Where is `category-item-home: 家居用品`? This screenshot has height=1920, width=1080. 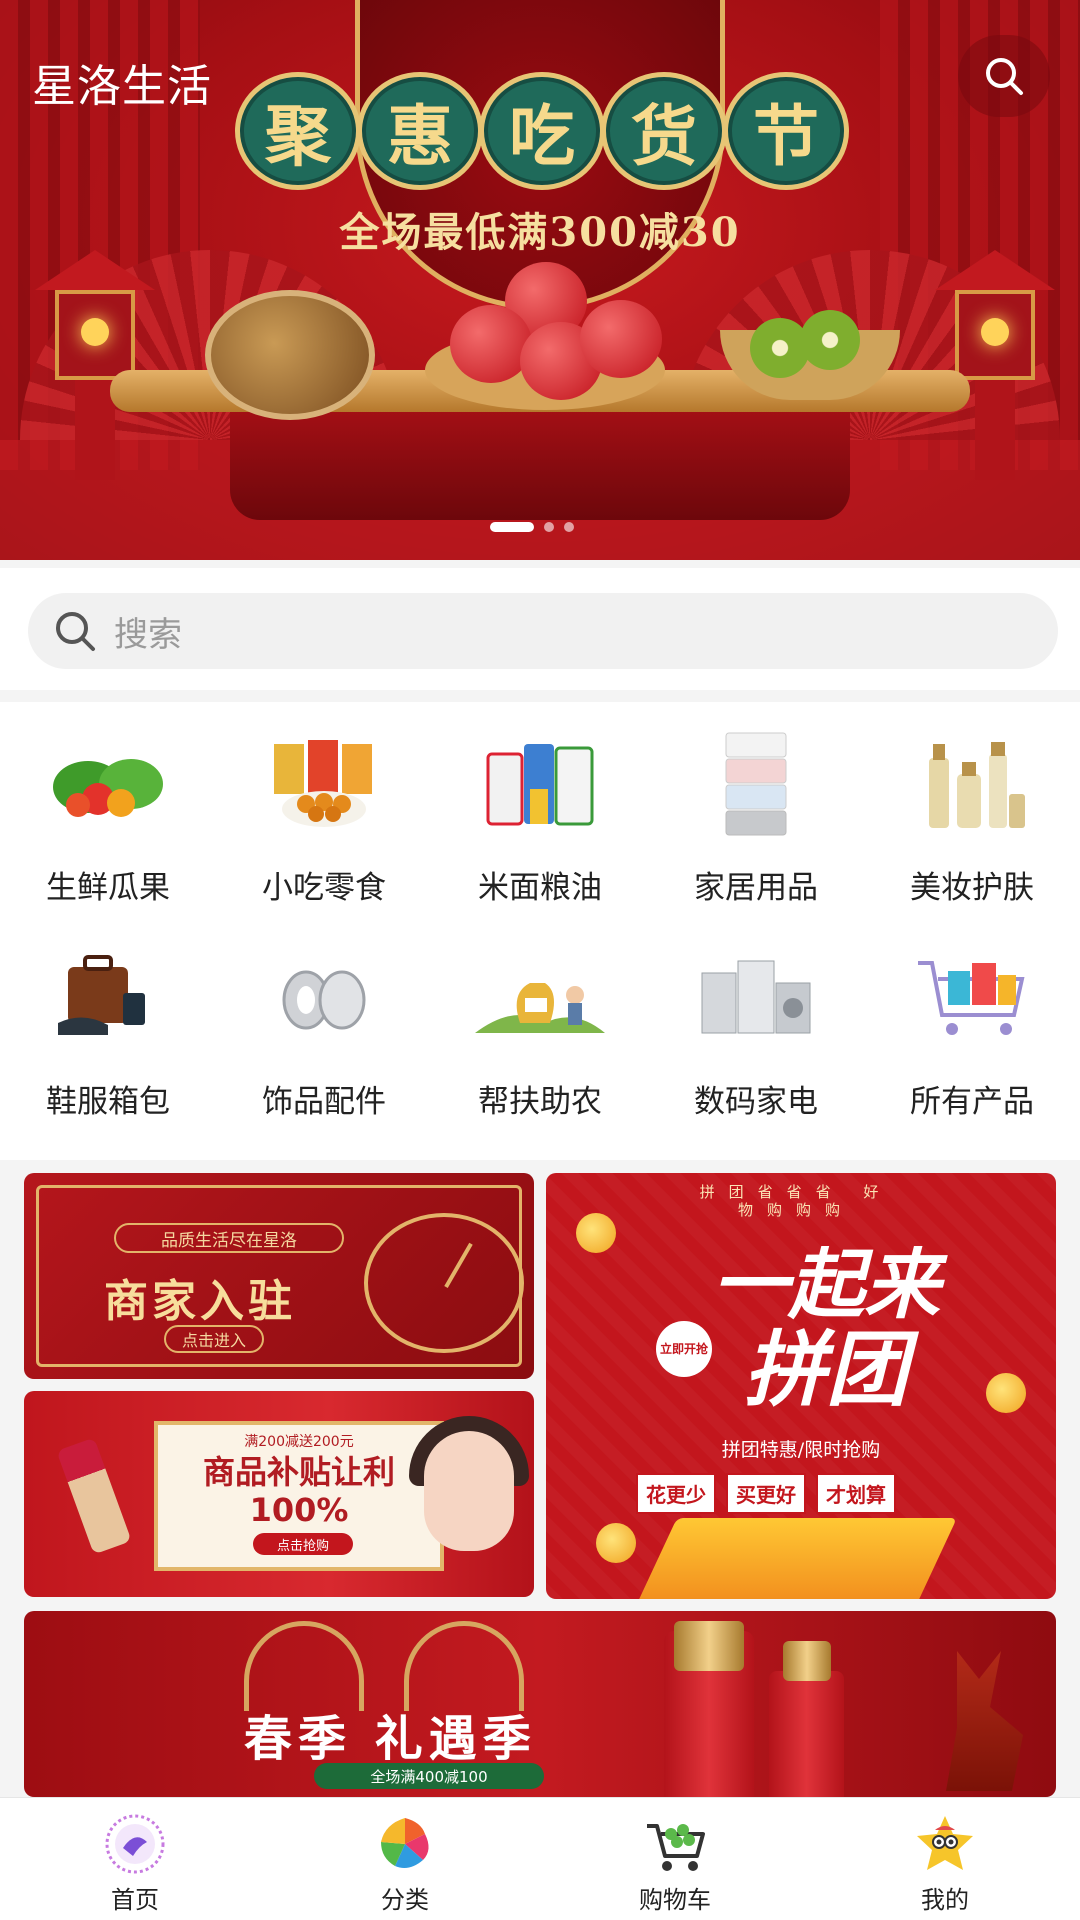 category-item-home: 家居用品 is located at coordinates (756, 831).